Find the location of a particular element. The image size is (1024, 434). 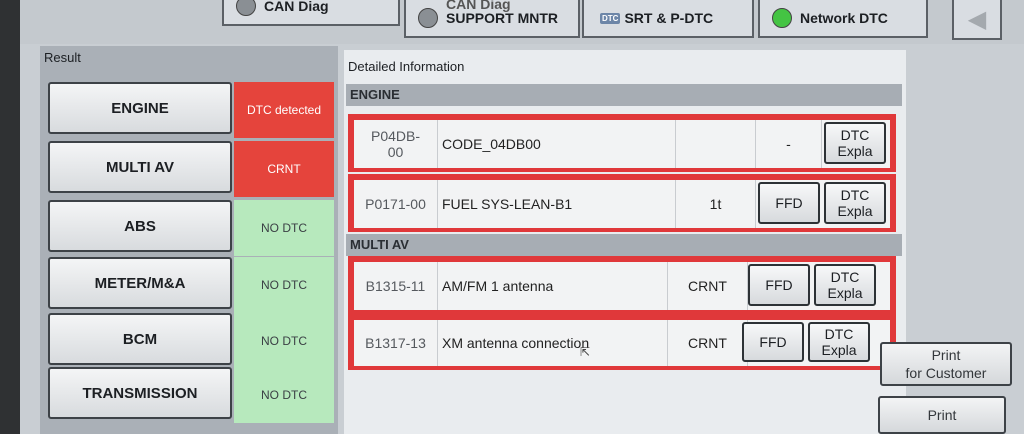

back-arrow-button: ◀ is located at coordinates (977, 20).